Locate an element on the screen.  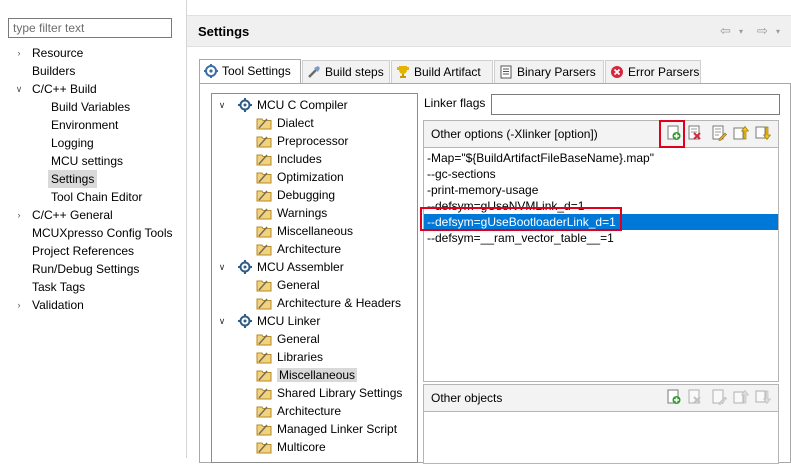
tab-build-artifact: Build Artifact is located at coordinates (442, 72).